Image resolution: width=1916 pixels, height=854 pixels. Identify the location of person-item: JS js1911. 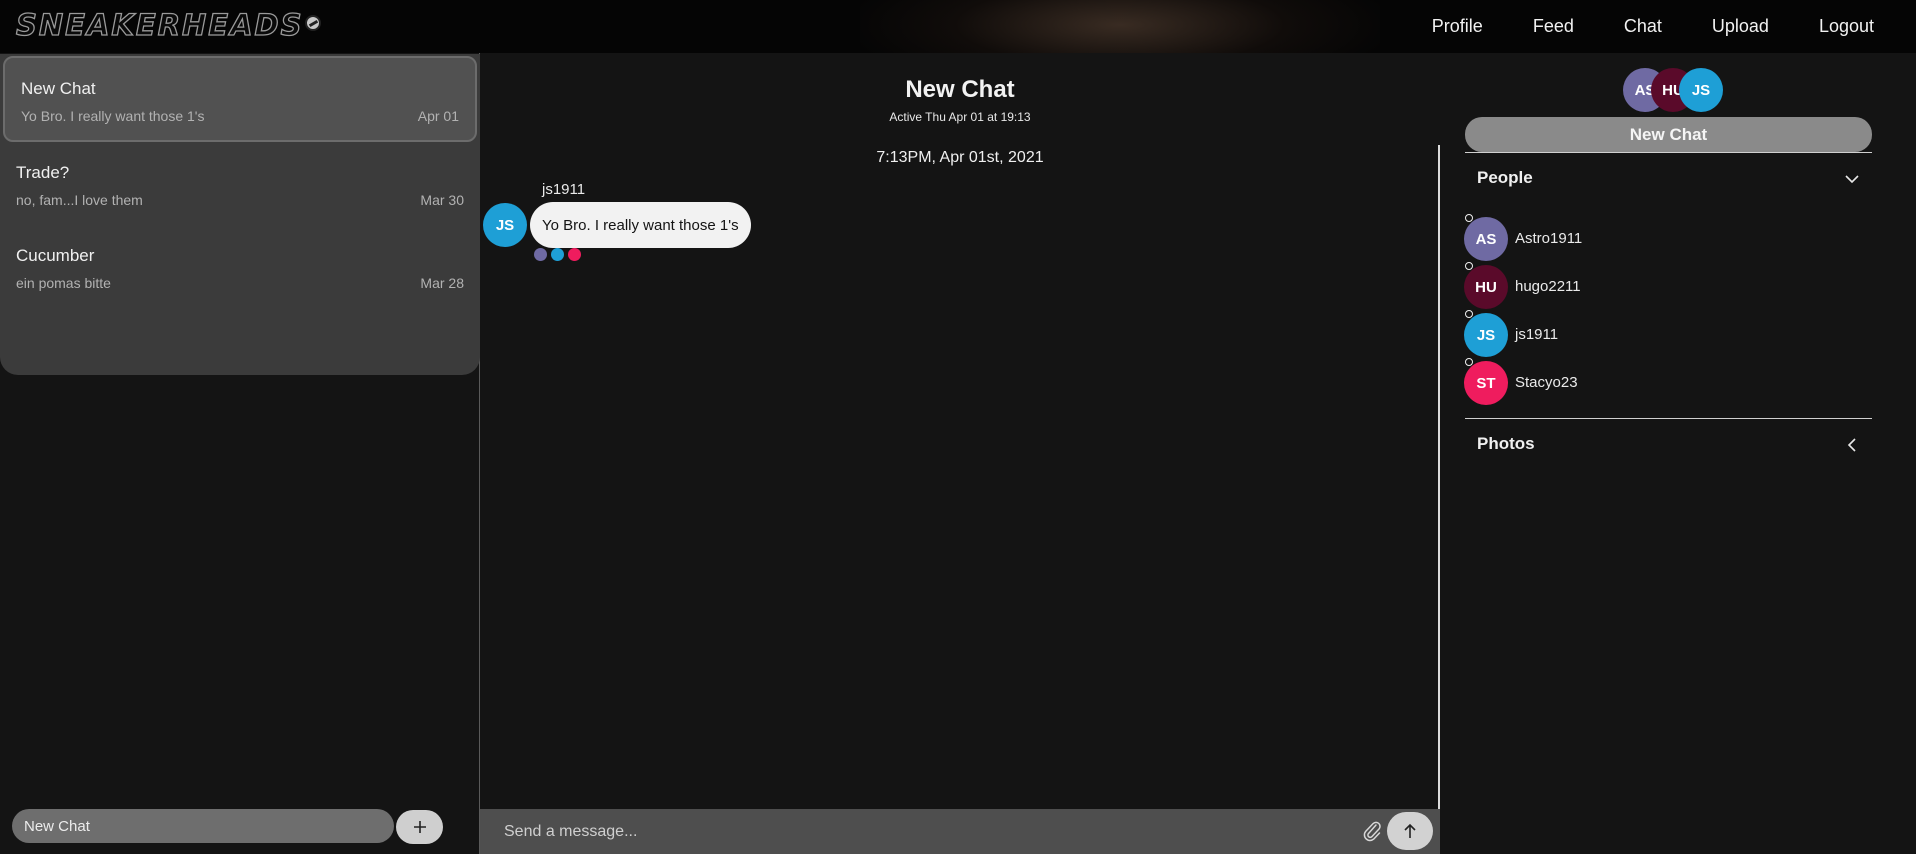
(1614, 333).